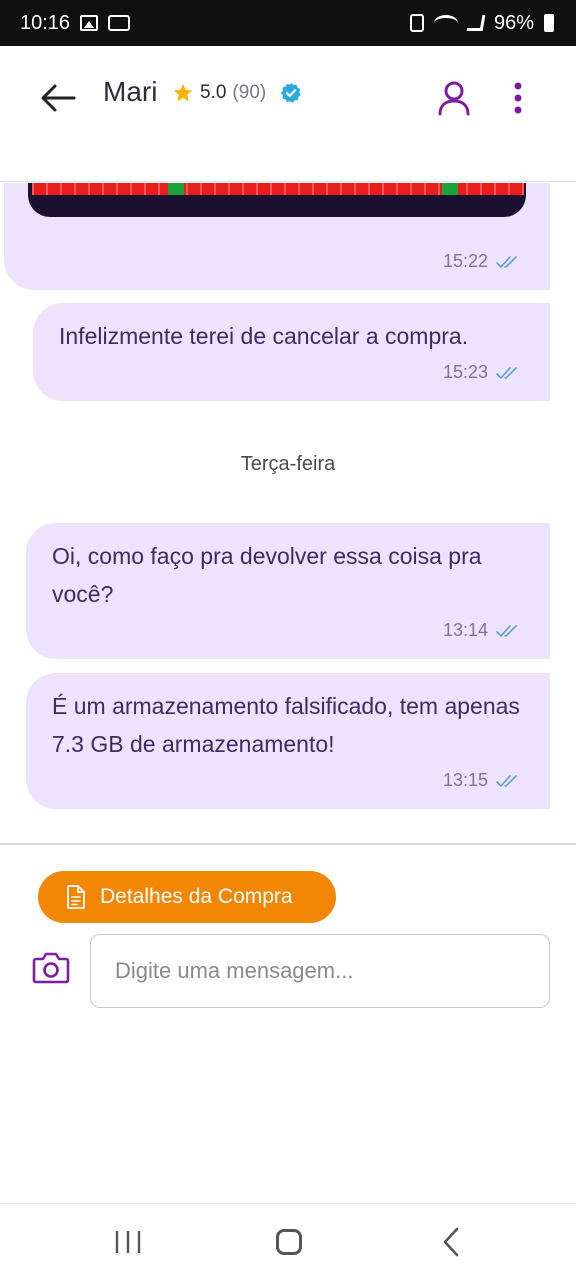 The image size is (576, 1280). I want to click on chevron-left-icon, so click(451, 1242).